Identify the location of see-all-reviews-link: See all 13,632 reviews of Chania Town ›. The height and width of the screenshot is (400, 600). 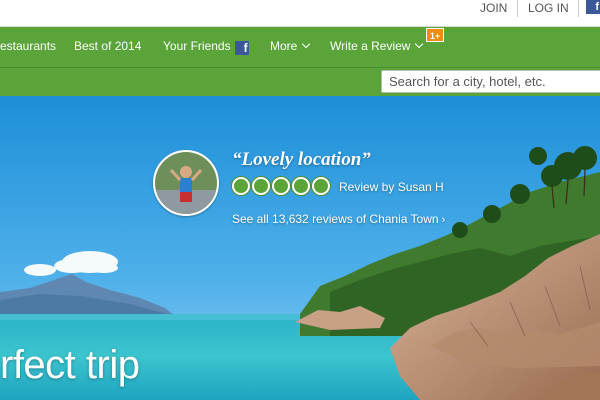
(338, 219).